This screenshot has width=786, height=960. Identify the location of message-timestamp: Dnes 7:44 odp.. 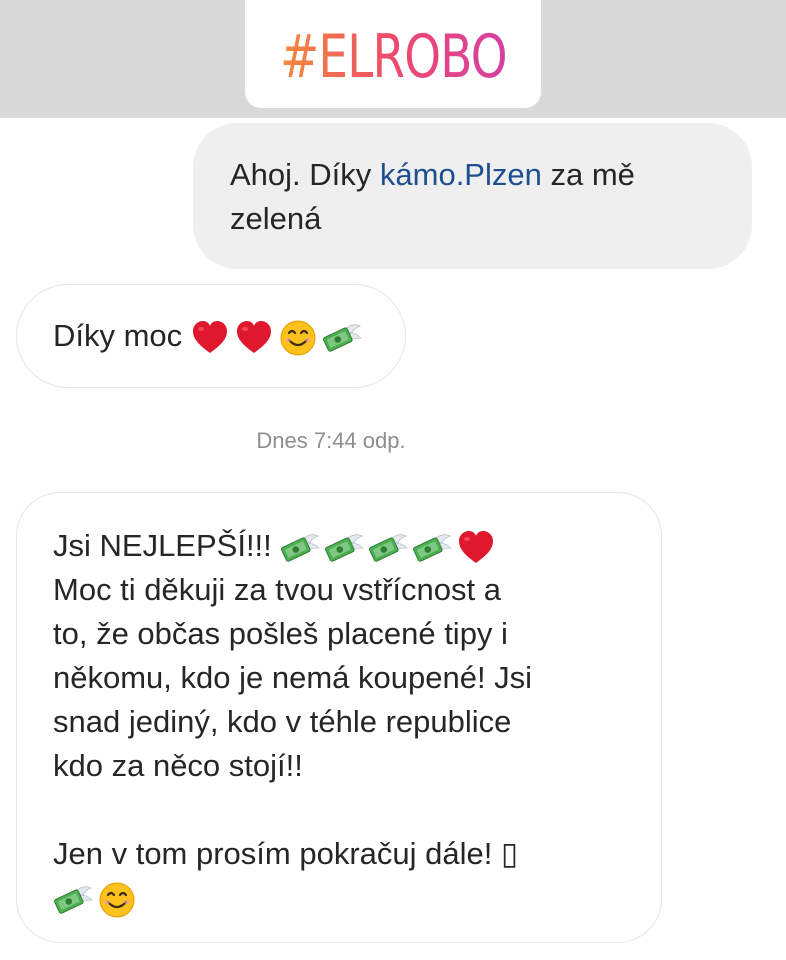
(331, 440).